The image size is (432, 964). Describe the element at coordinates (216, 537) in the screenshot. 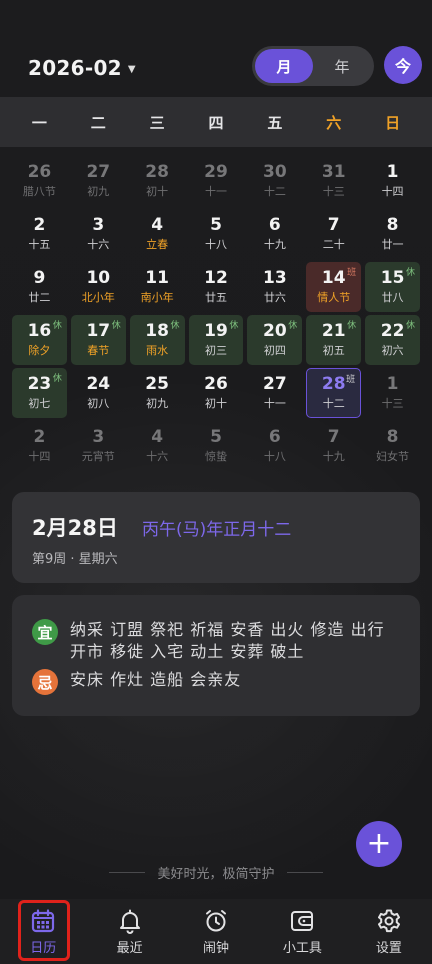

I see `selected-date-card: 2月28日 丙午(马)年正月十二 第9周 · 星期六` at that location.